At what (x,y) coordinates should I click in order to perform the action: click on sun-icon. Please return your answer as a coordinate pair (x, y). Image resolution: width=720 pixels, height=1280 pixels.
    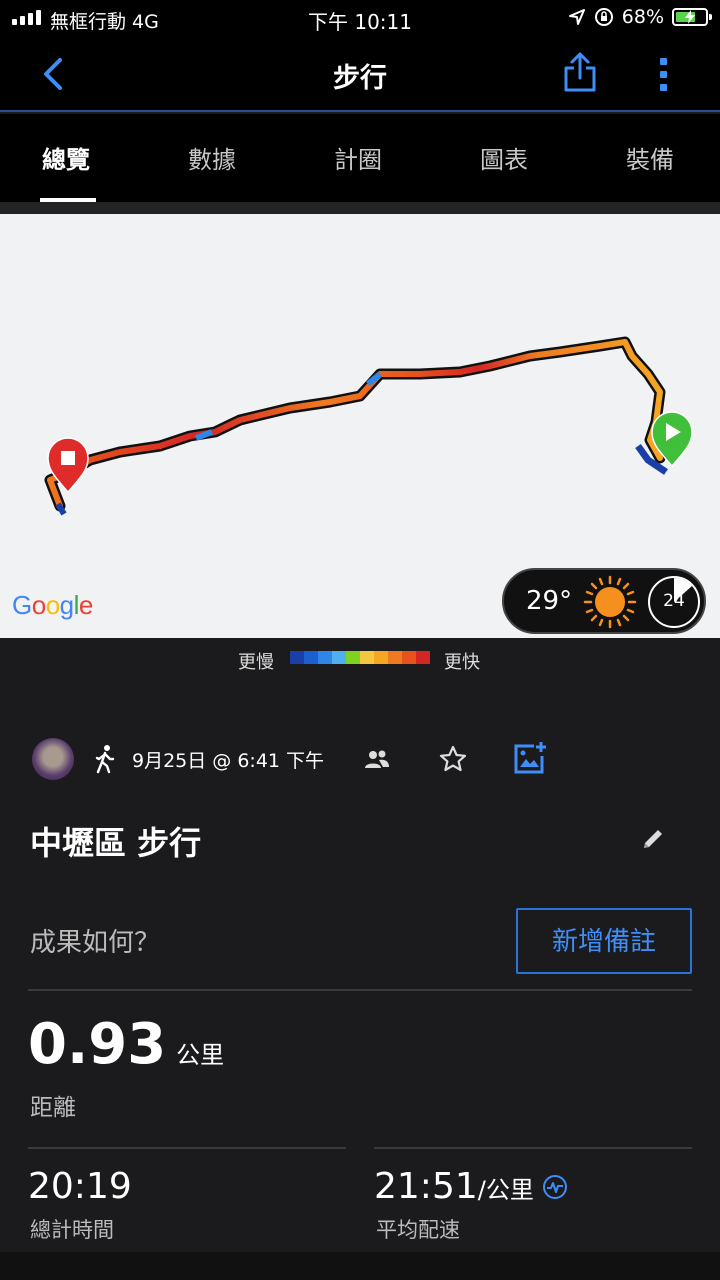
    Looking at the image, I should click on (610, 602).